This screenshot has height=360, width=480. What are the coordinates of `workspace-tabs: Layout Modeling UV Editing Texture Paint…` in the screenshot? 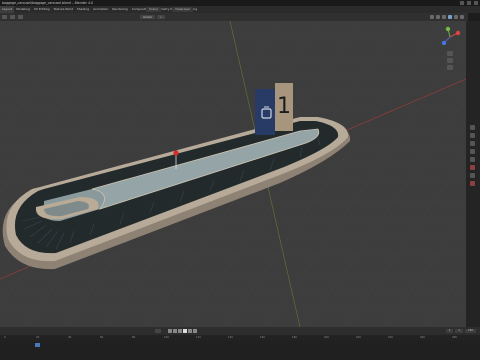 It's located at (240, 9).